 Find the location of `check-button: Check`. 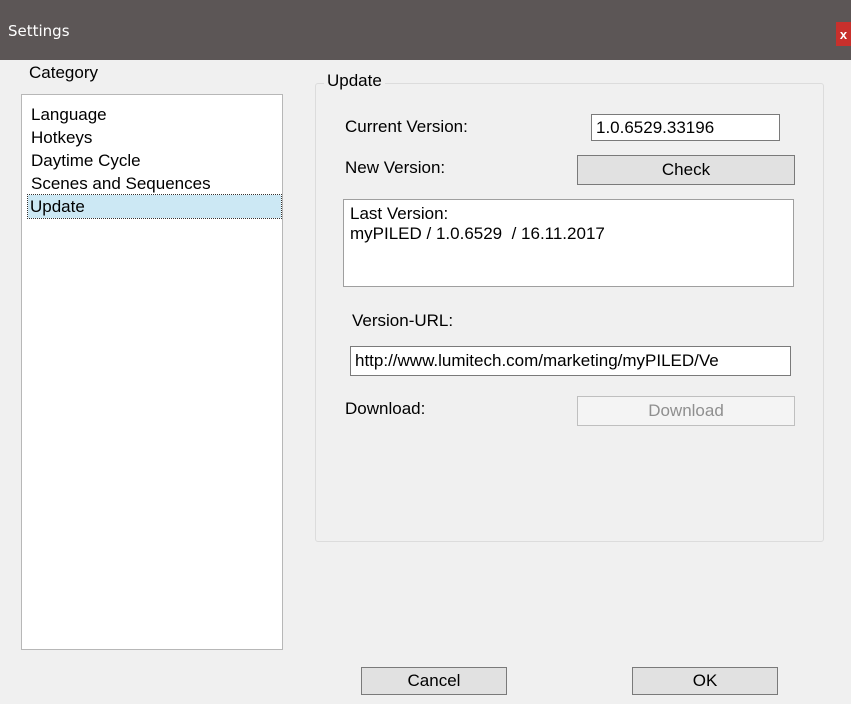

check-button: Check is located at coordinates (686, 170).